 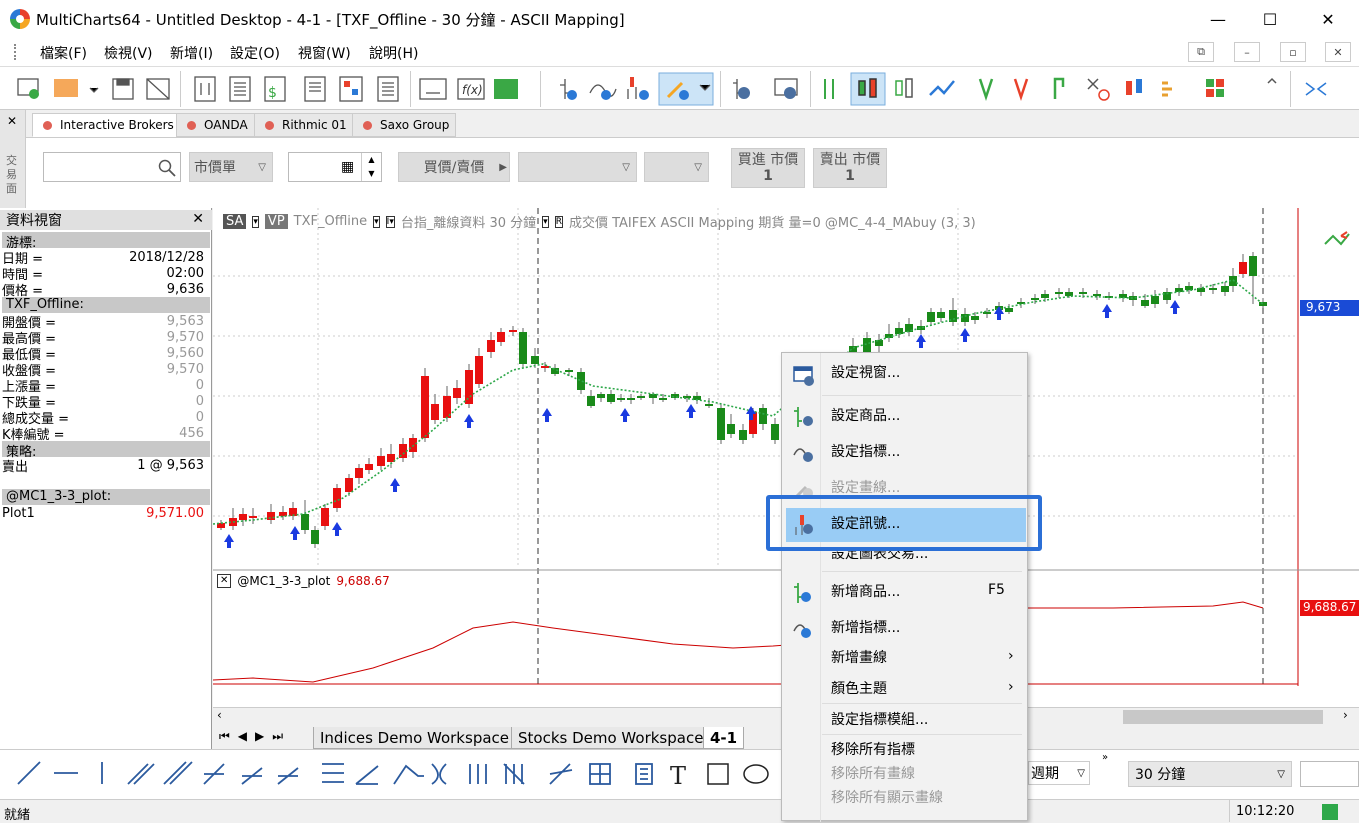 What do you see at coordinates (904, 523) in the screenshot?
I see `highlight-box` at bounding box center [904, 523].